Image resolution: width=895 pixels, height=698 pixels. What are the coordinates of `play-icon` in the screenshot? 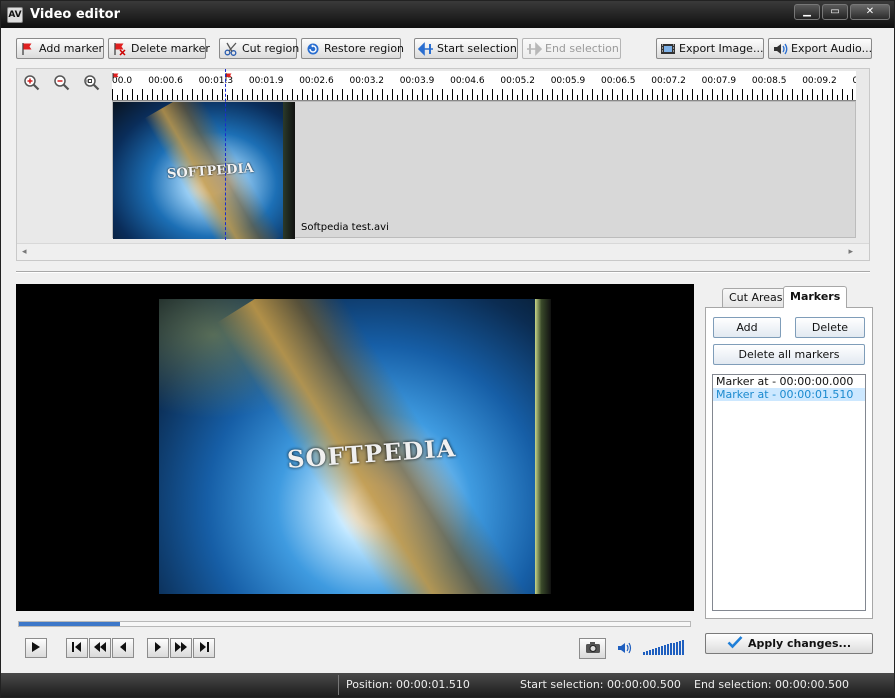 It's located at (36, 648).